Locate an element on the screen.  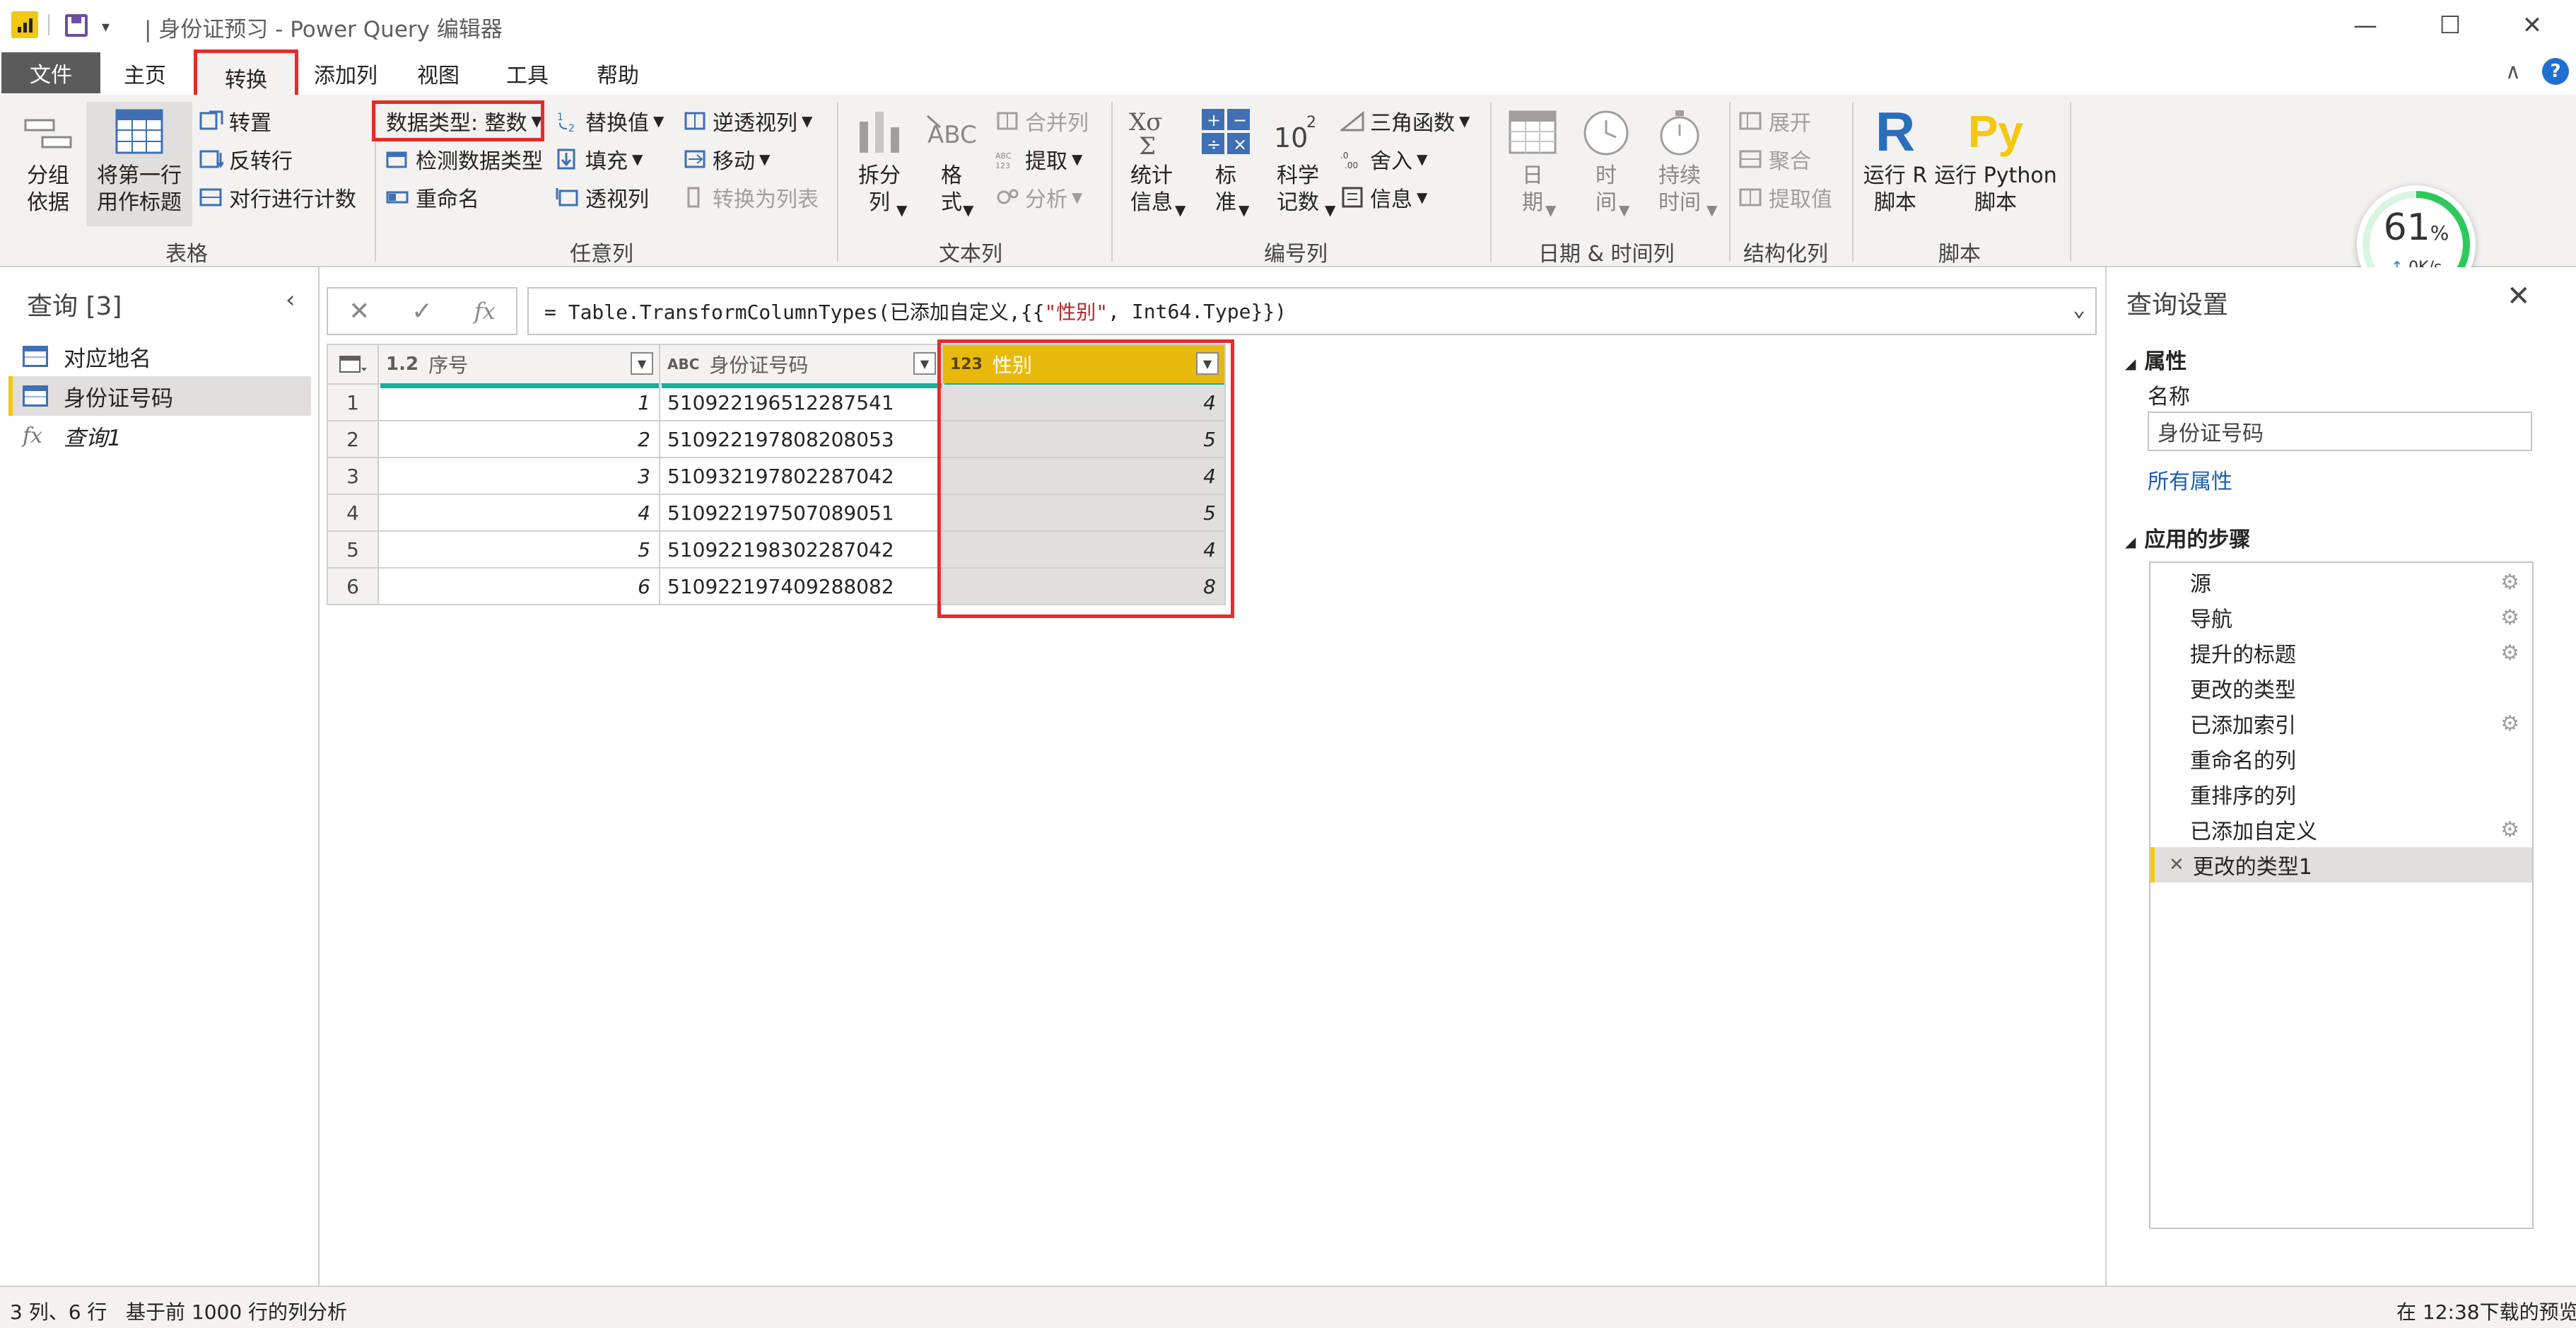
duration-button: 持续 时间 ▼ is located at coordinates (1682, 162).